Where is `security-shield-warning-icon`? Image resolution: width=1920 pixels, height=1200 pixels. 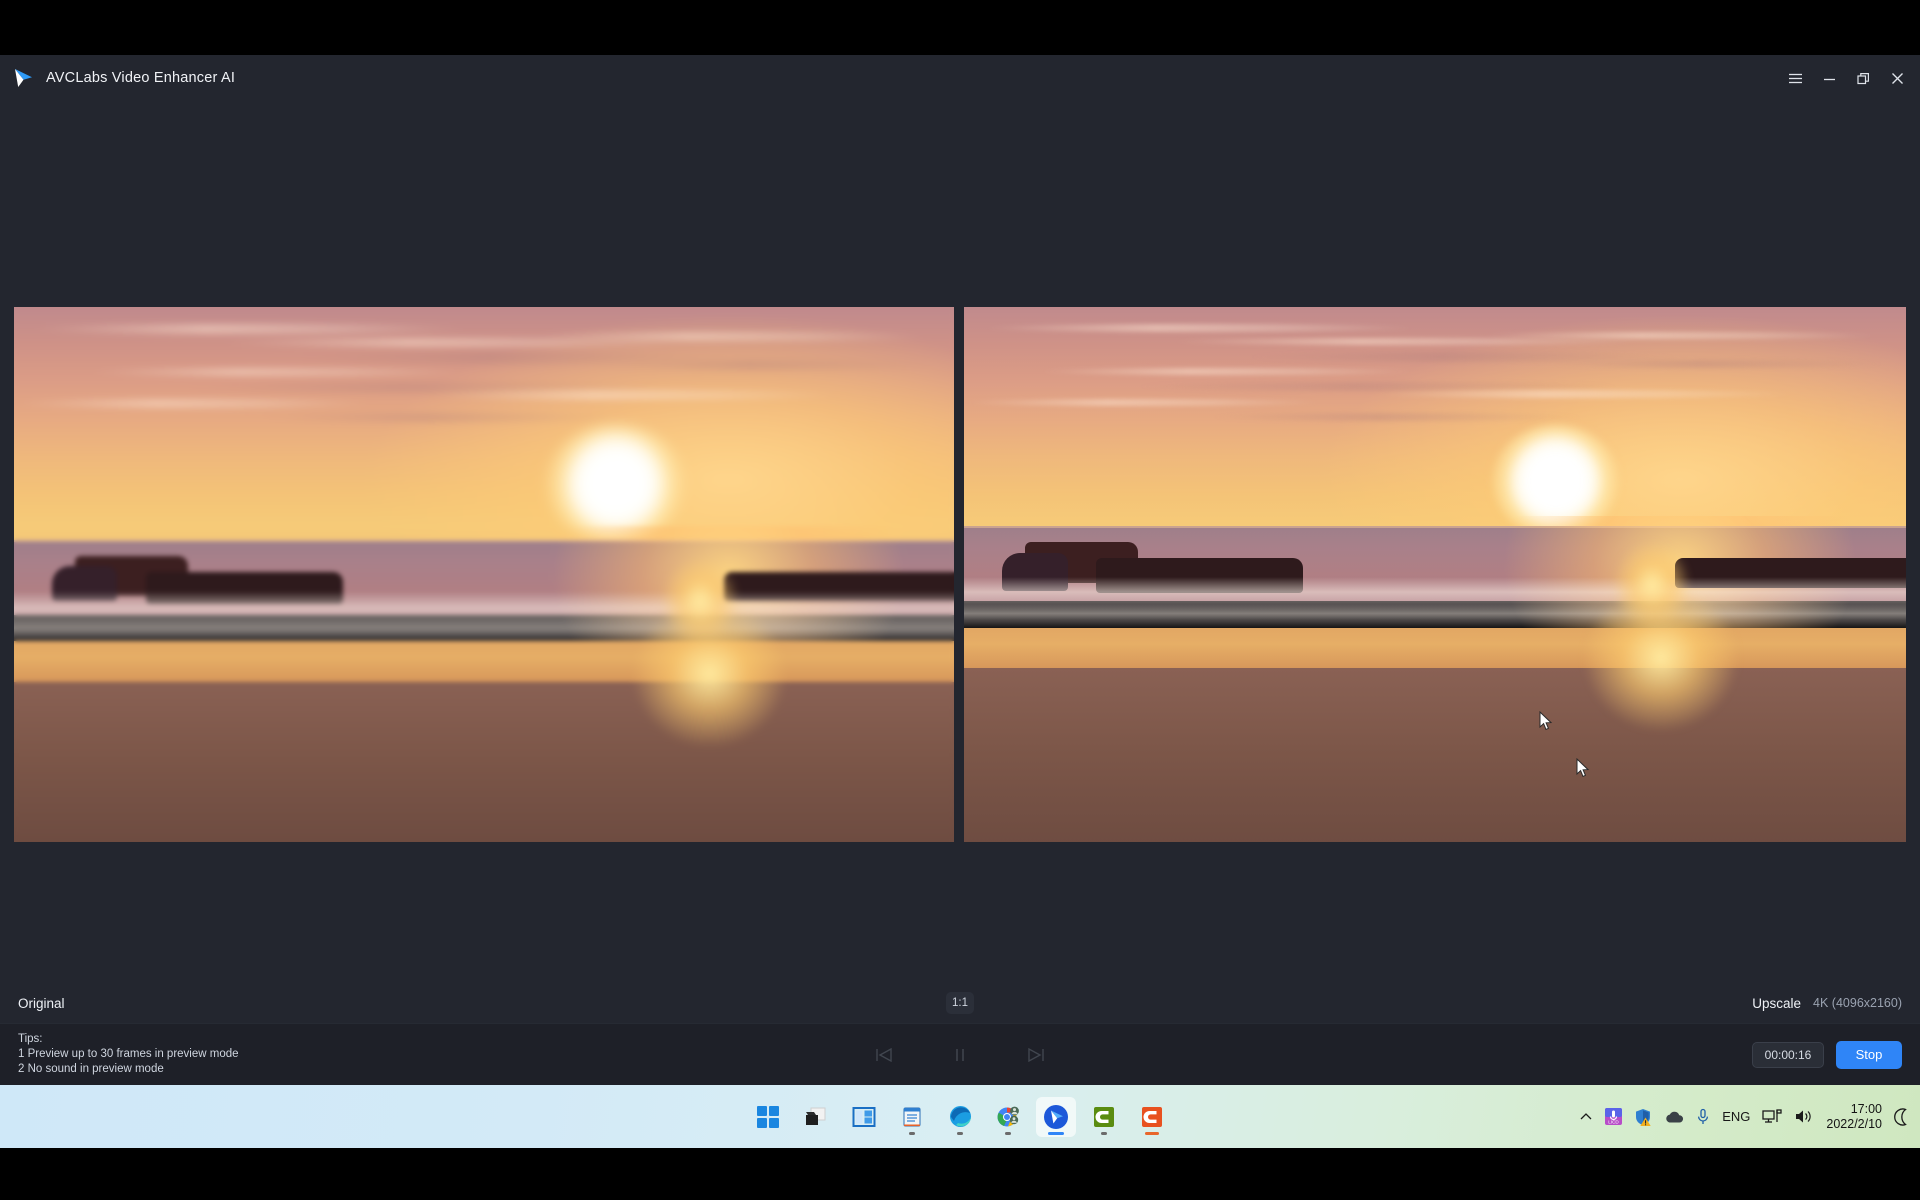
security-shield-warning-icon is located at coordinates (1643, 1117).